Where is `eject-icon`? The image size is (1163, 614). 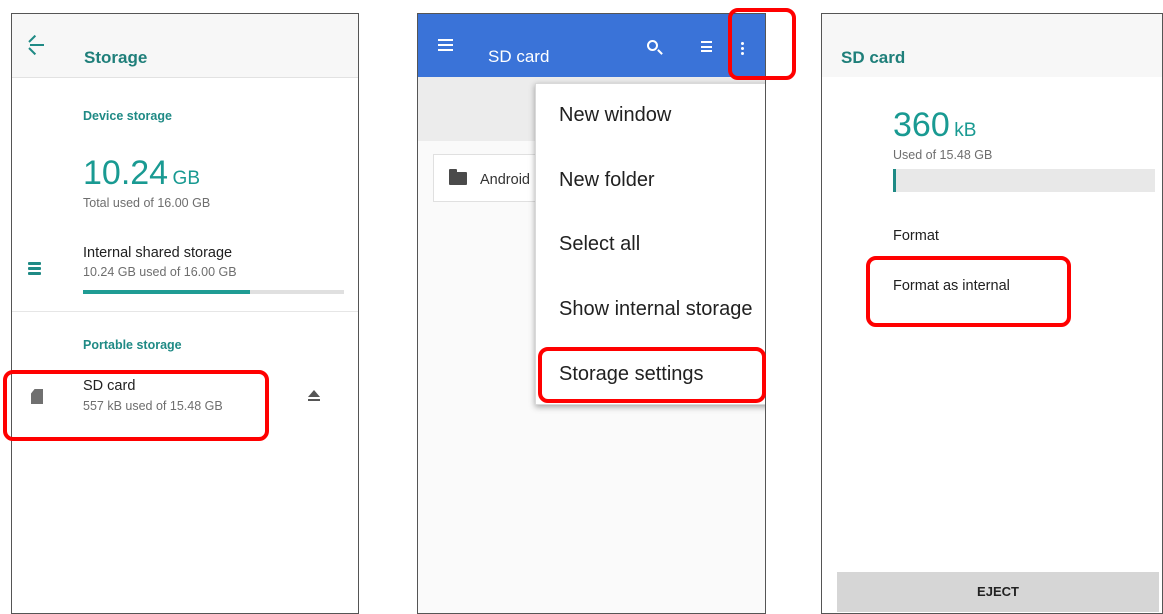 eject-icon is located at coordinates (314, 396).